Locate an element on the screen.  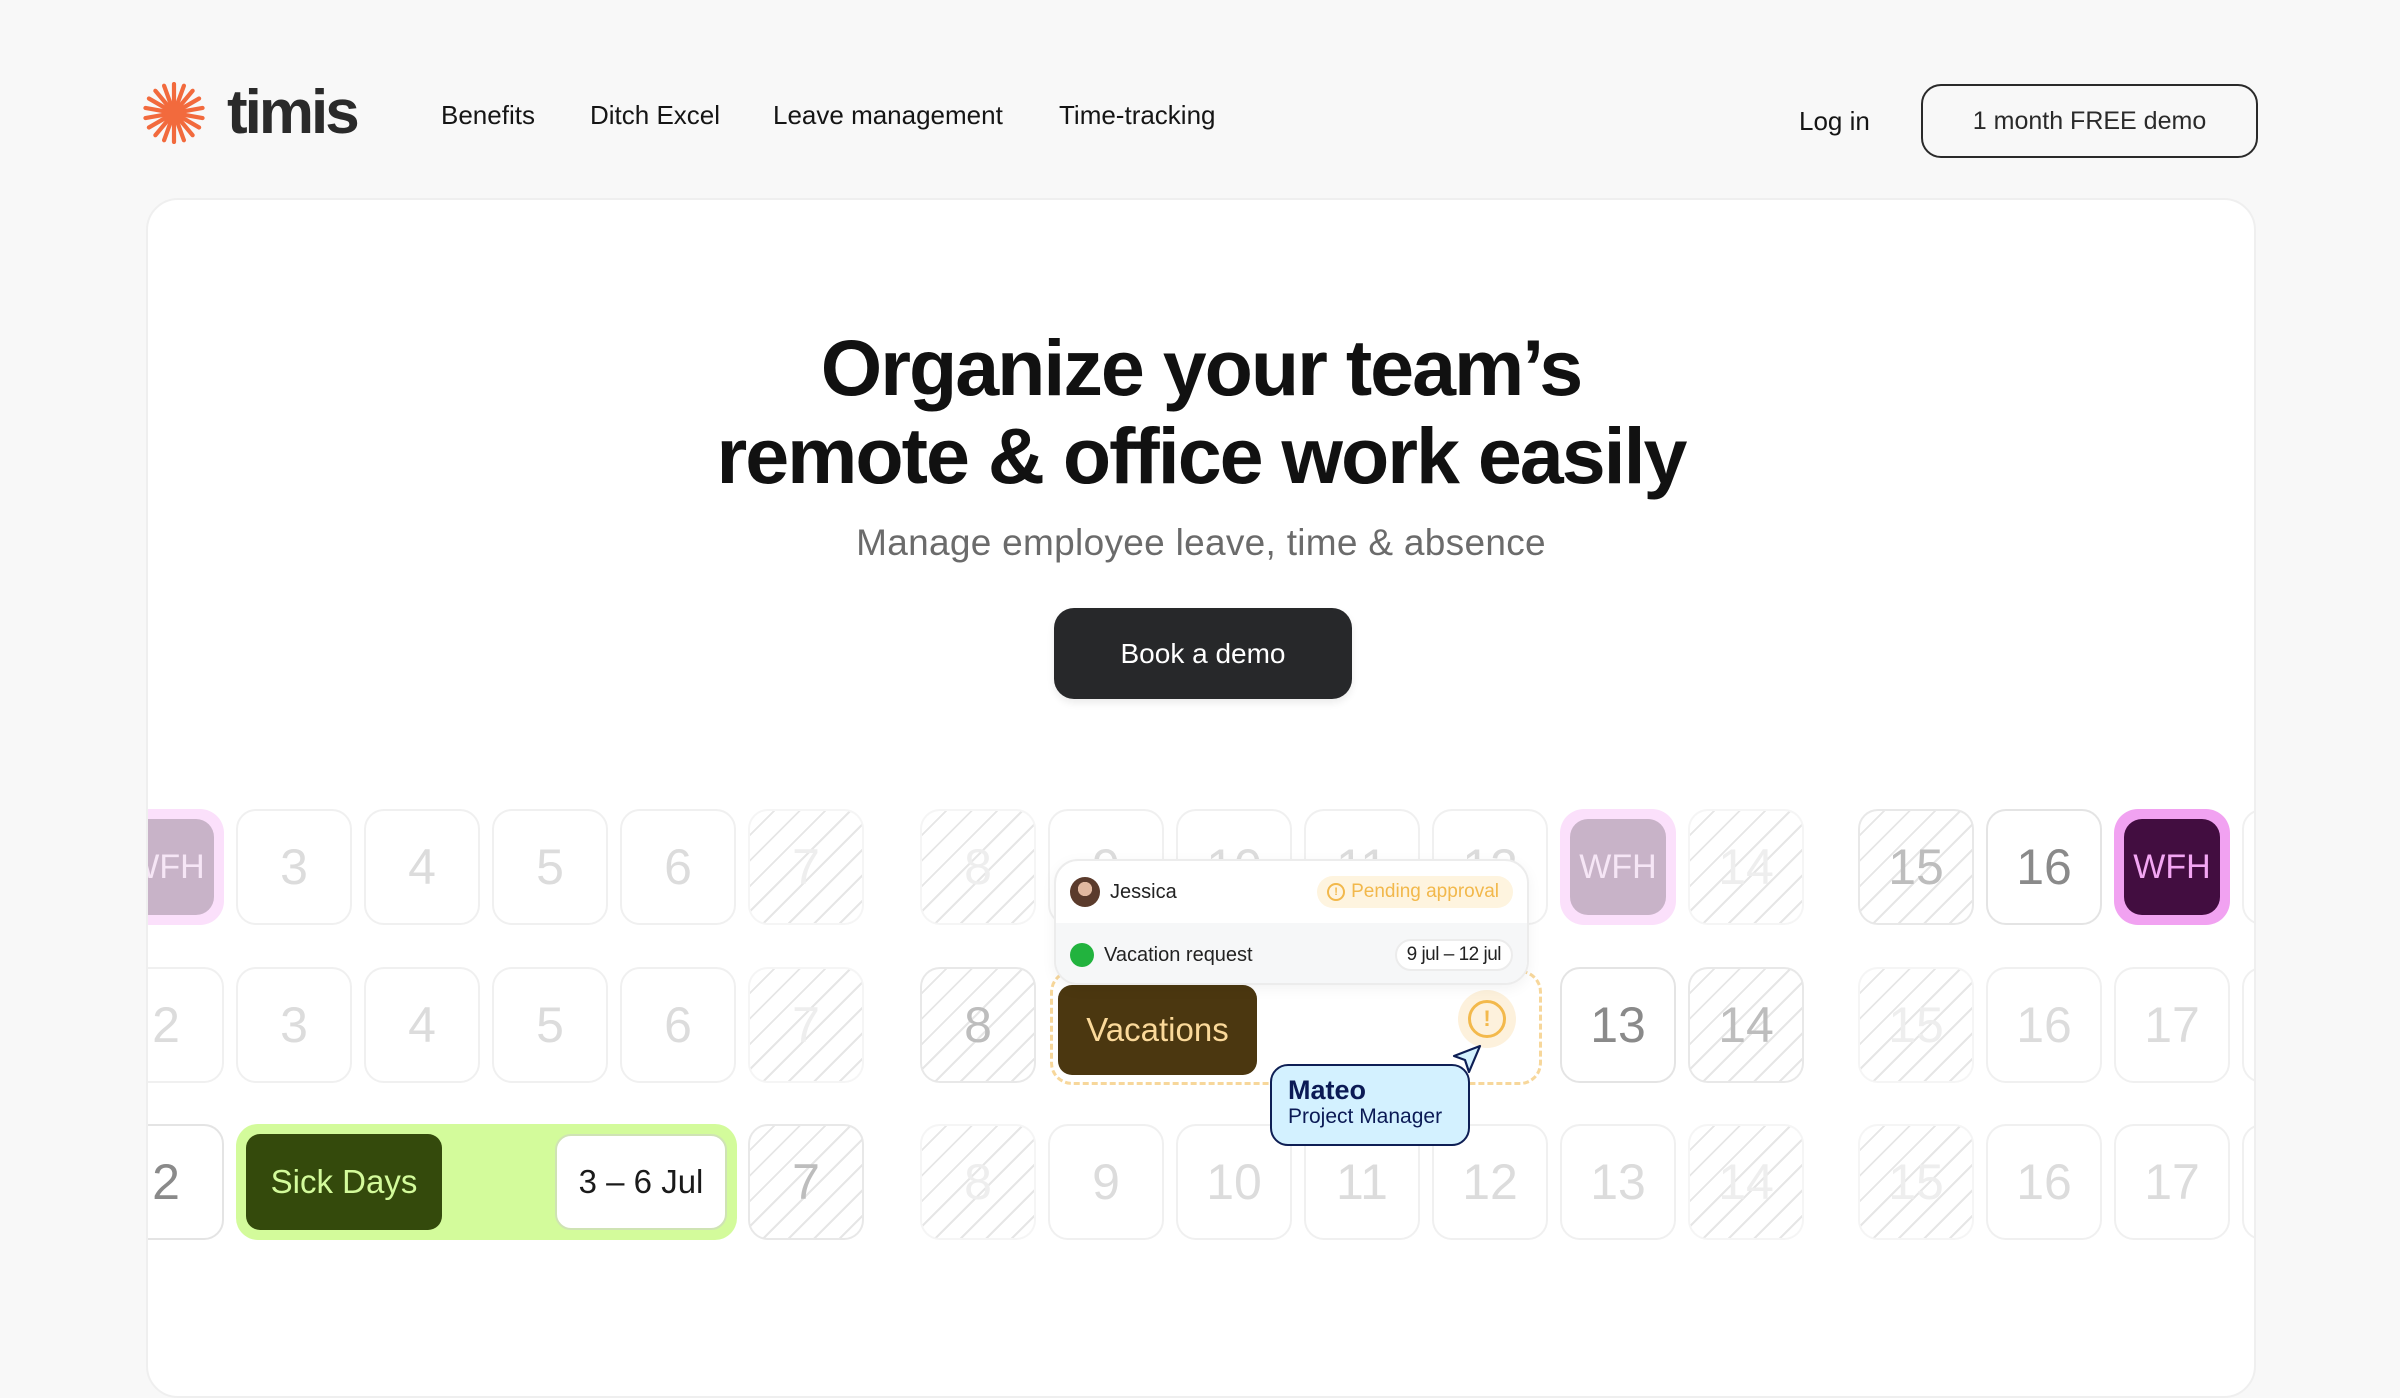
calendar-day: 9 is located at coordinates (1106, 1182).